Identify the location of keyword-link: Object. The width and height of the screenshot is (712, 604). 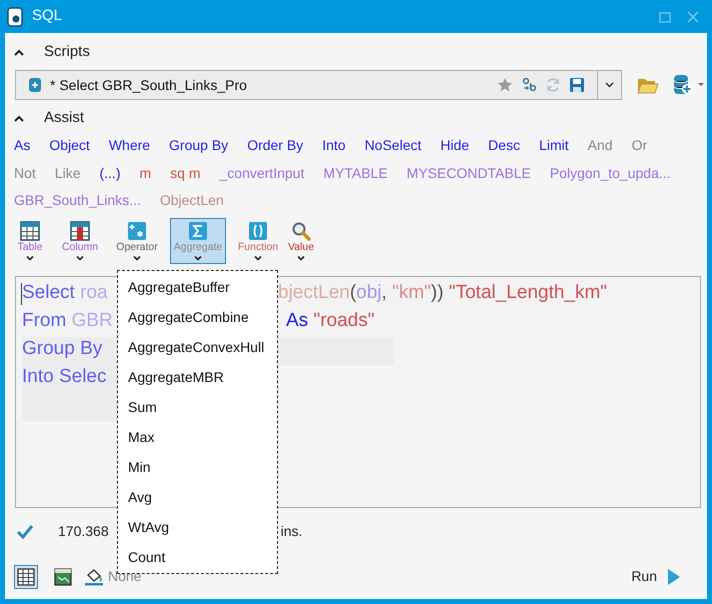
(69, 145).